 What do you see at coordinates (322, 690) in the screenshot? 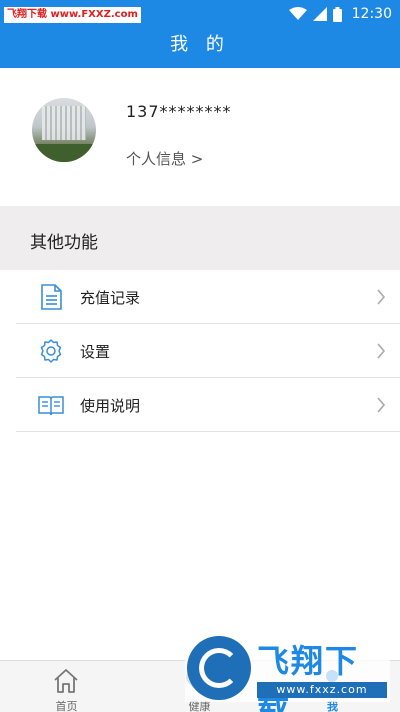
I see `watermark-url: www.fxxz.com` at bounding box center [322, 690].